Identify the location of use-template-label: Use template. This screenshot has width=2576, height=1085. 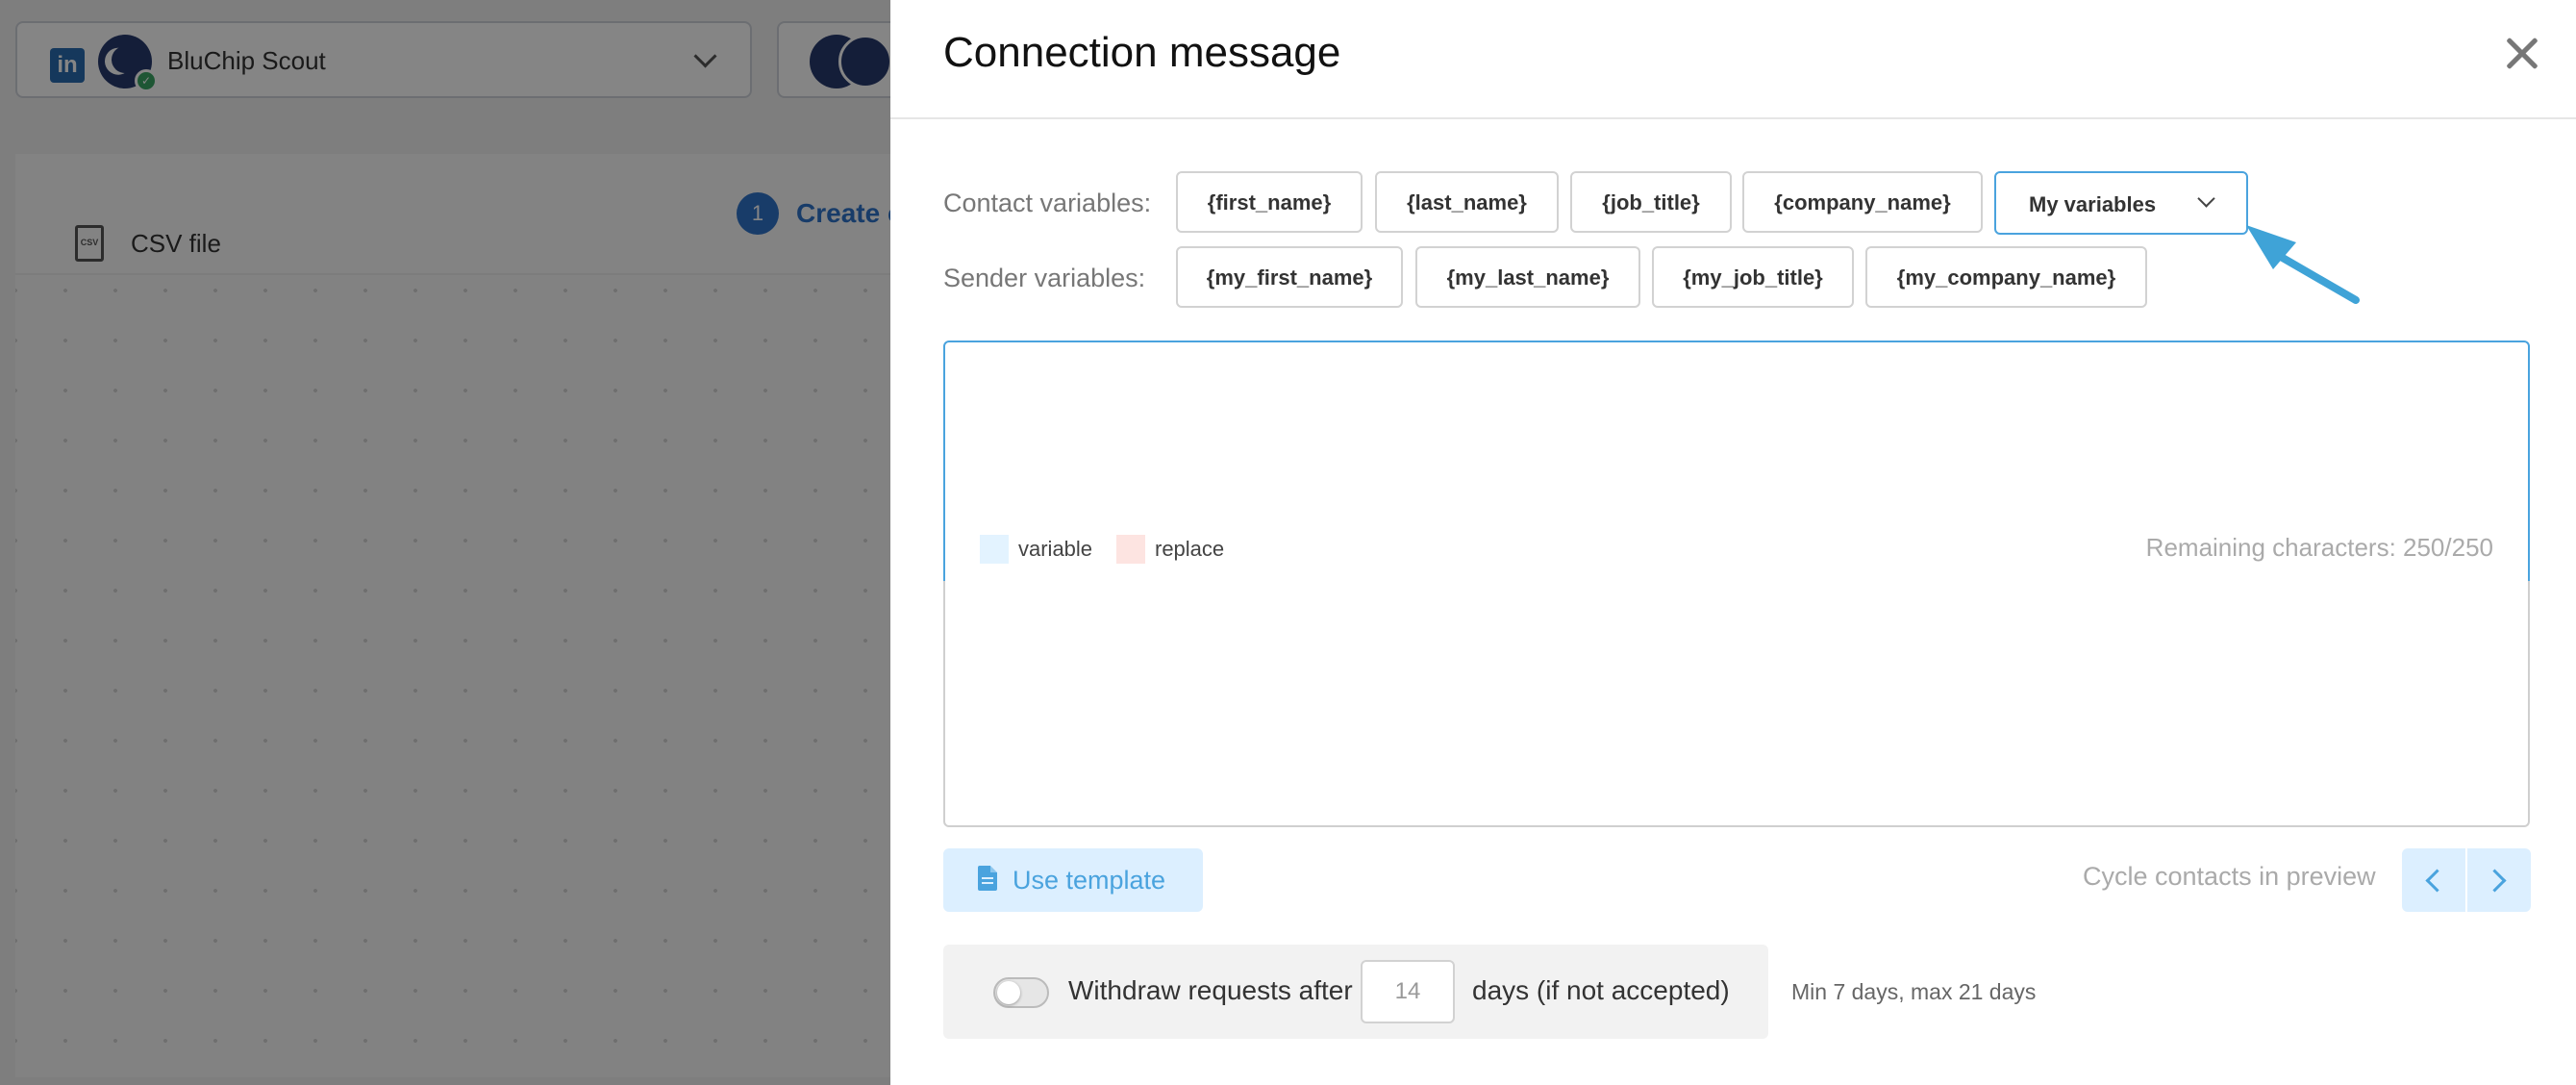
(1089, 880).